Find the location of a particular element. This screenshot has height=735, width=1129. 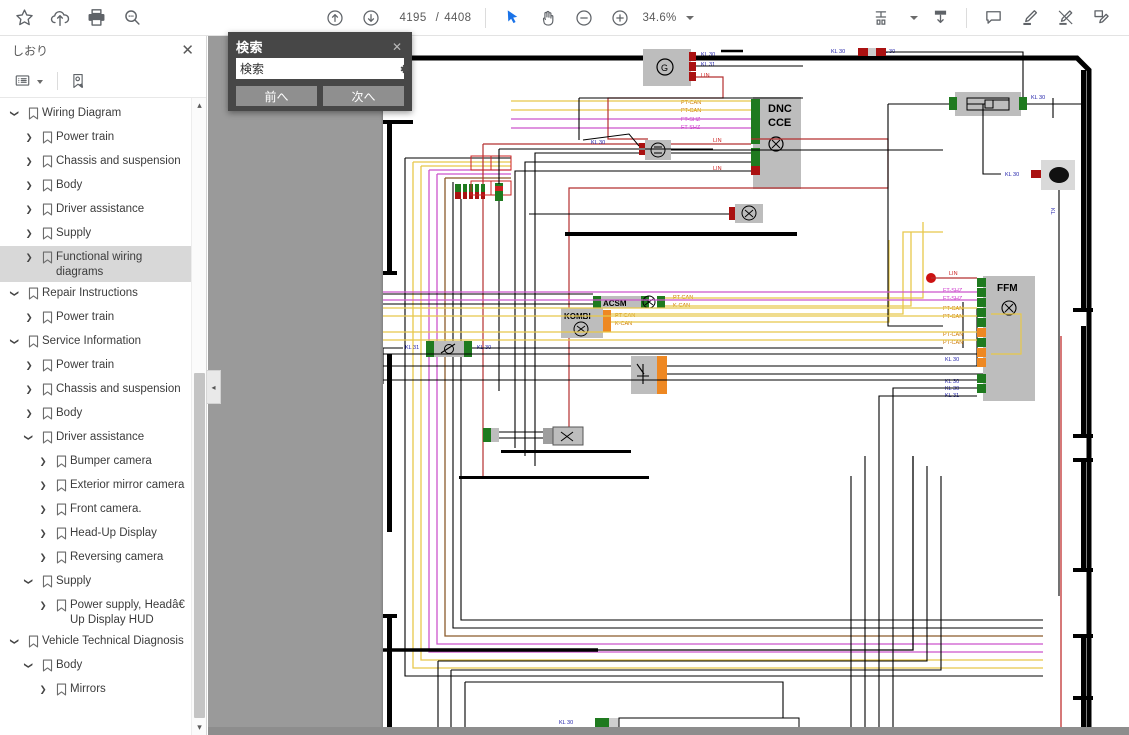

bookmarks-scrollbar: ▴ ▾ is located at coordinates (198, 416).